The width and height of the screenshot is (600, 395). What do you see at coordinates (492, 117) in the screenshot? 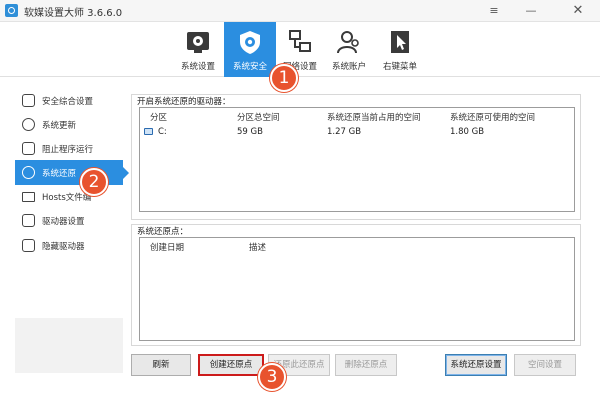
I see `column-header: 系统还原可使用的空间` at bounding box center [492, 117].